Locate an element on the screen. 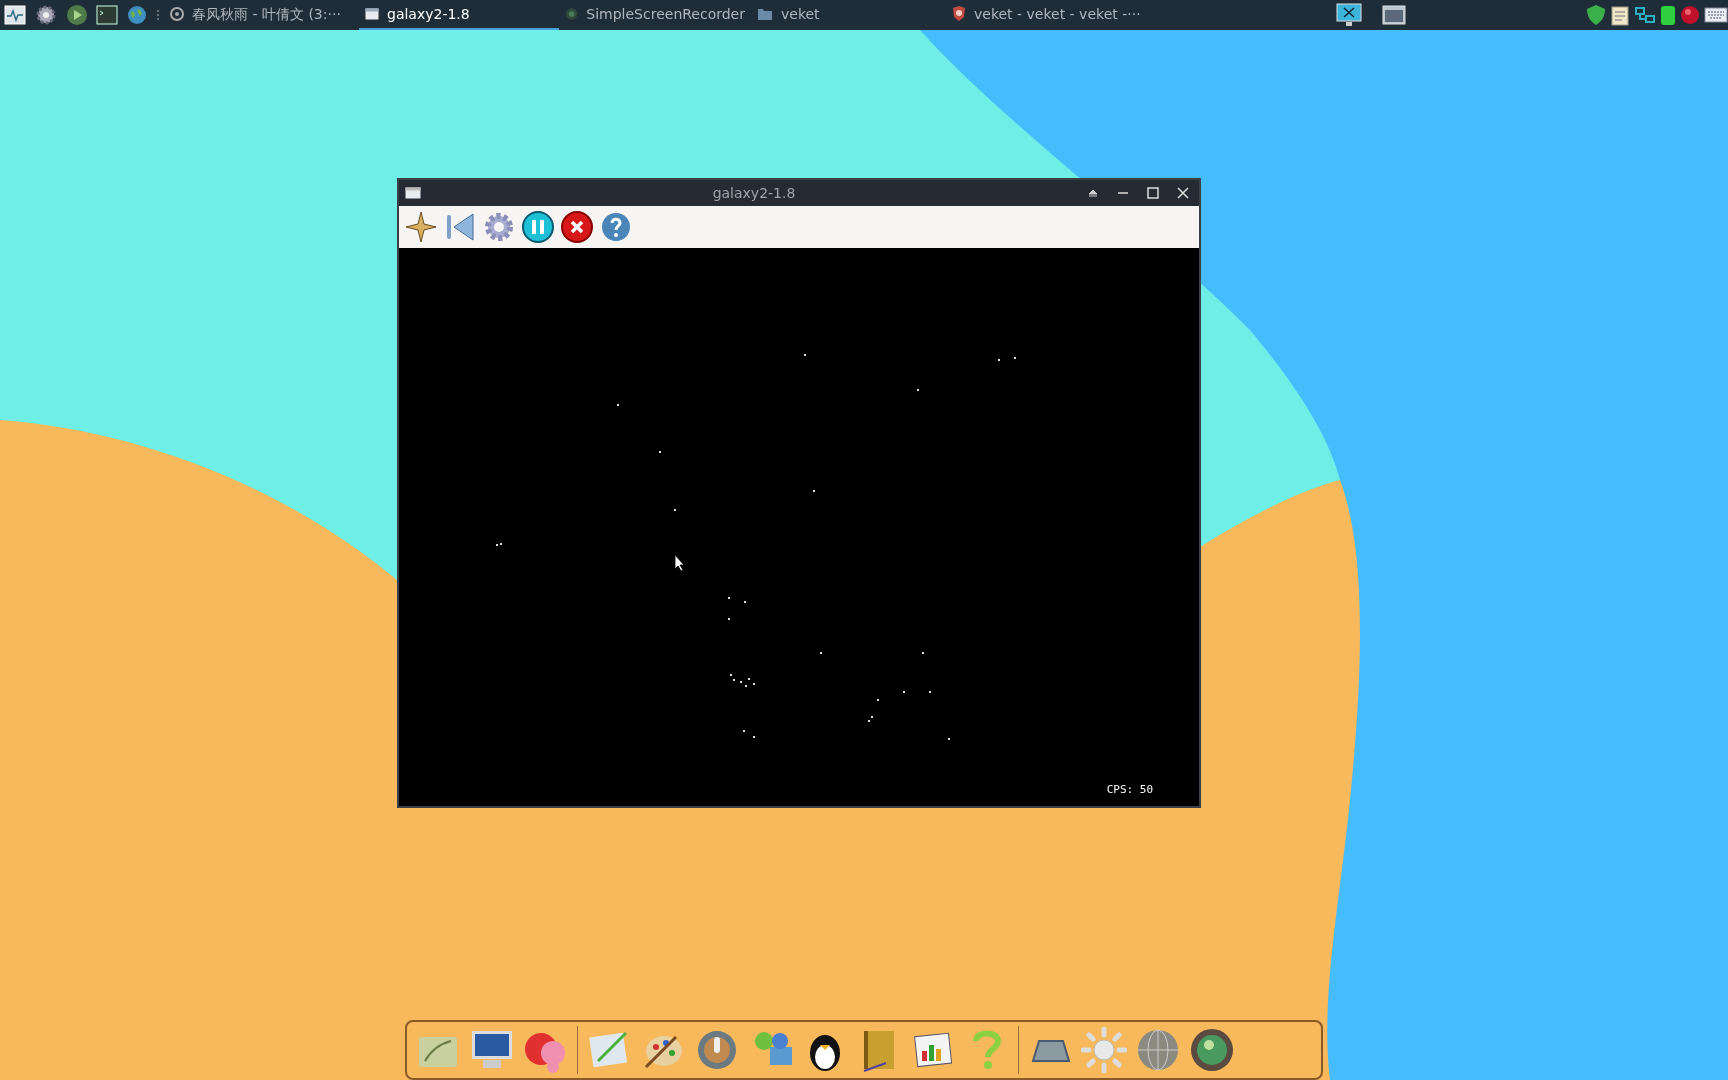  keyboard-icon is located at coordinates (1716, 15).